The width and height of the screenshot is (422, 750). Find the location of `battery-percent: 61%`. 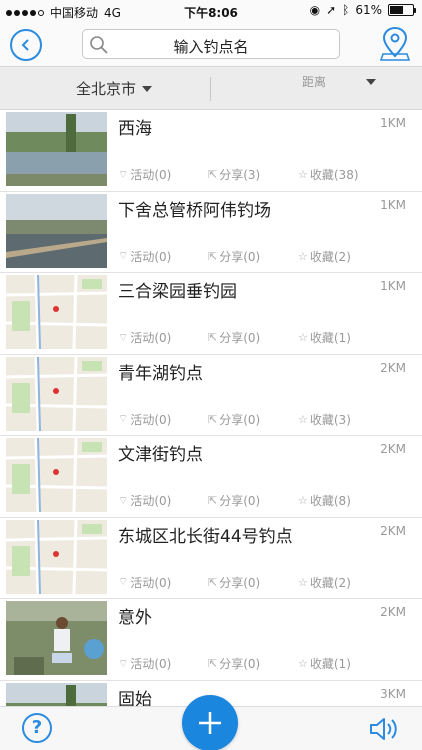

battery-percent: 61% is located at coordinates (368, 10).